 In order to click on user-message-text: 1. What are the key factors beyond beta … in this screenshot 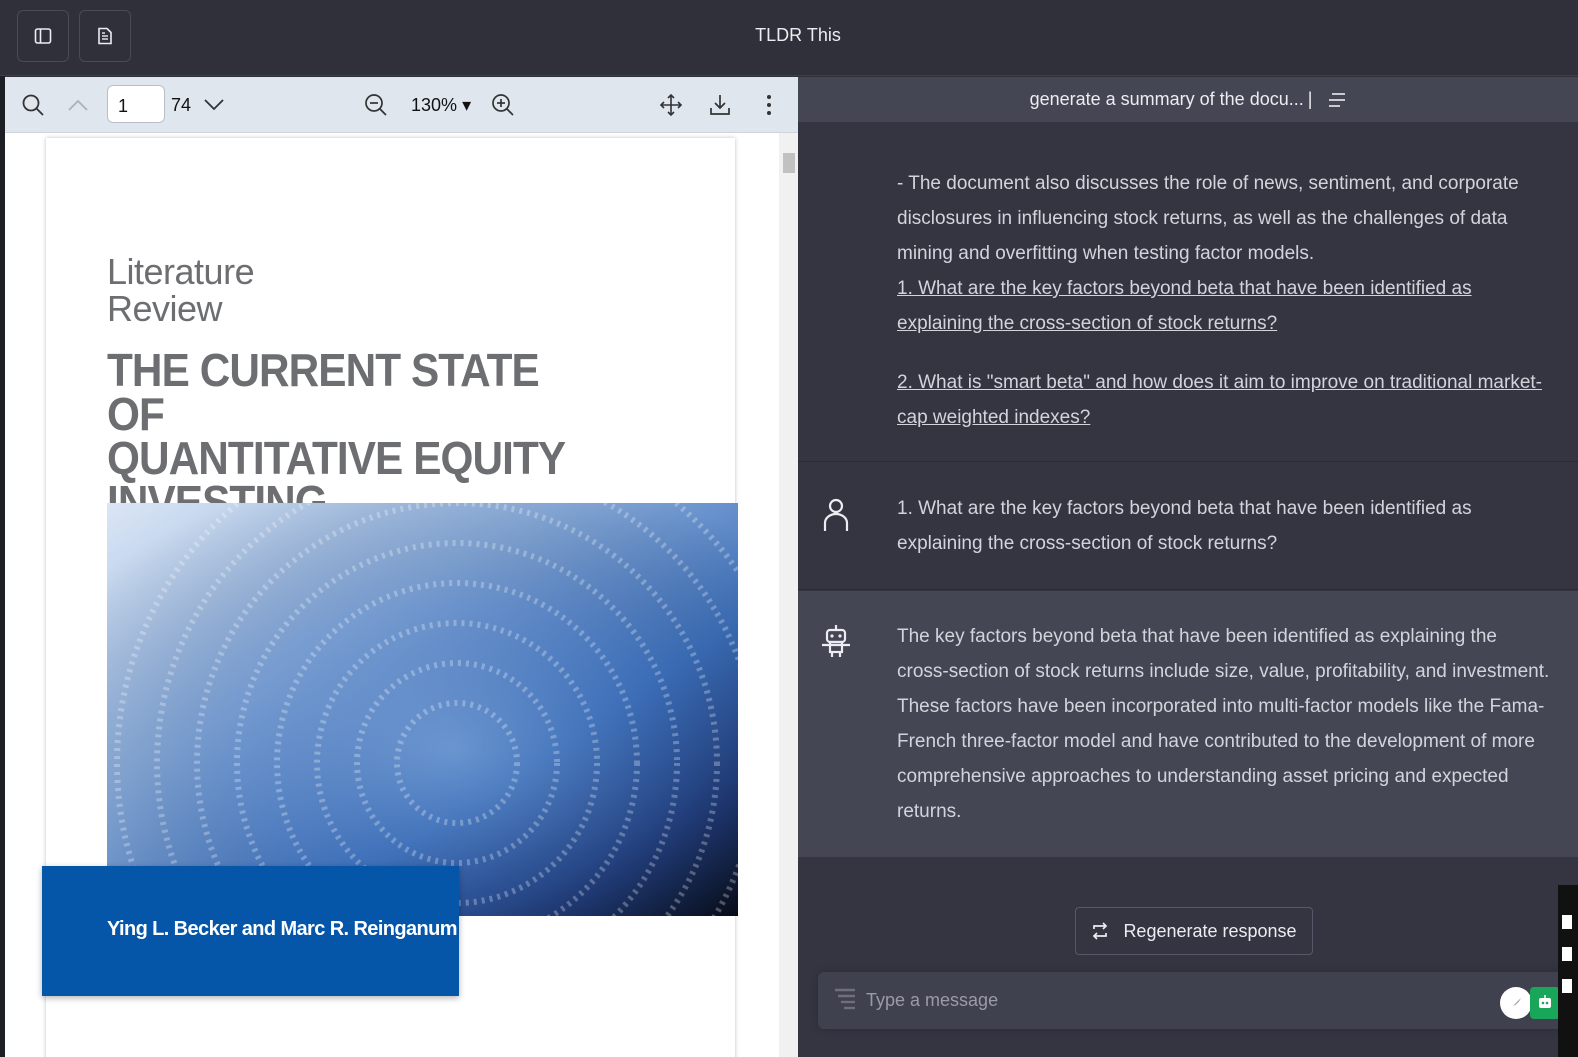, I will do `click(1184, 526)`.